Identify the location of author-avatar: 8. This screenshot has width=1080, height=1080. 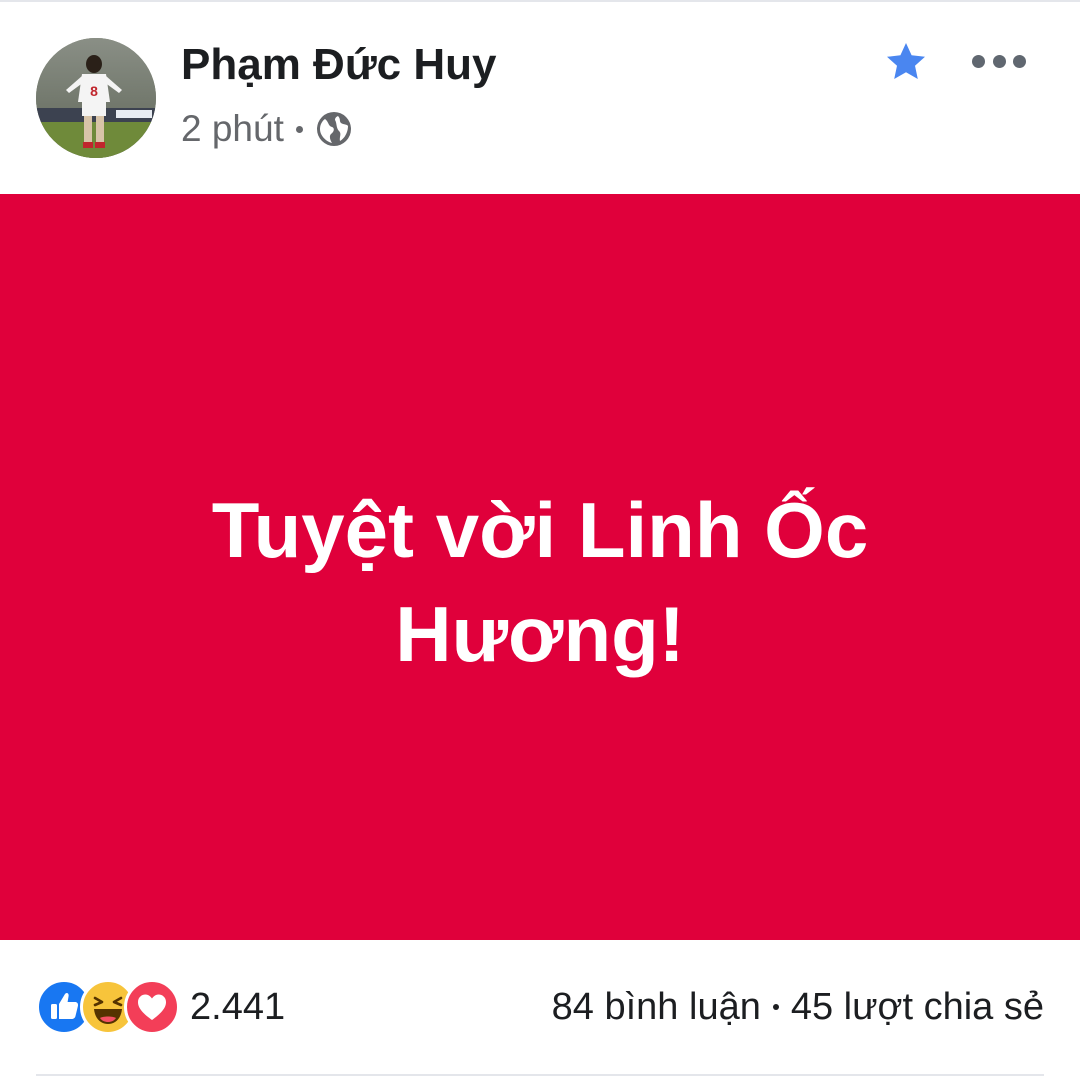
(96, 98).